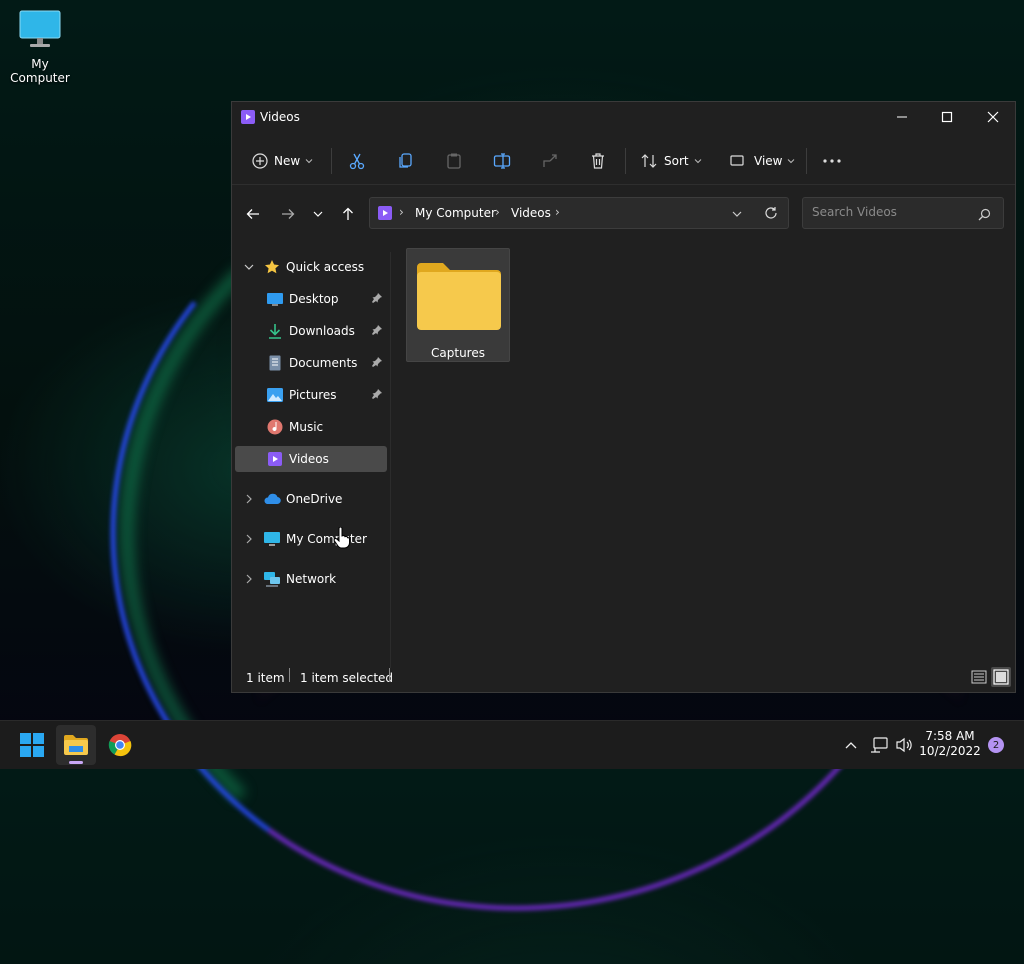 Image resolution: width=1024 pixels, height=964 pixels. Describe the element at coordinates (272, 579) in the screenshot. I see `network-icon` at that location.